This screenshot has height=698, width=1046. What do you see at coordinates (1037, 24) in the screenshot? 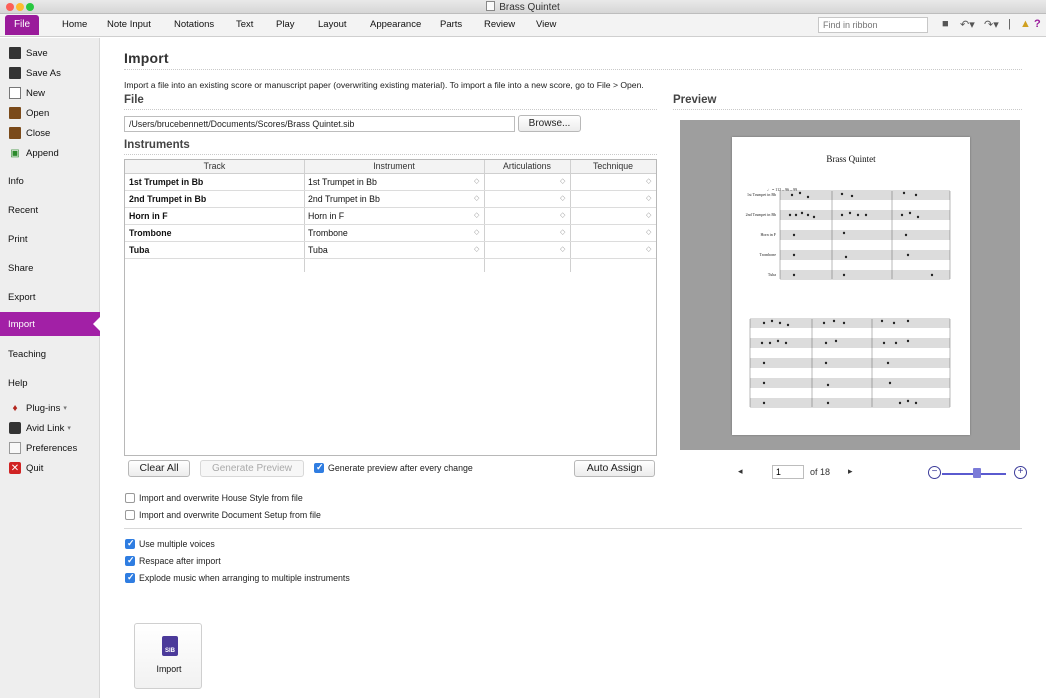
I see `help-icon: ?` at bounding box center [1037, 24].